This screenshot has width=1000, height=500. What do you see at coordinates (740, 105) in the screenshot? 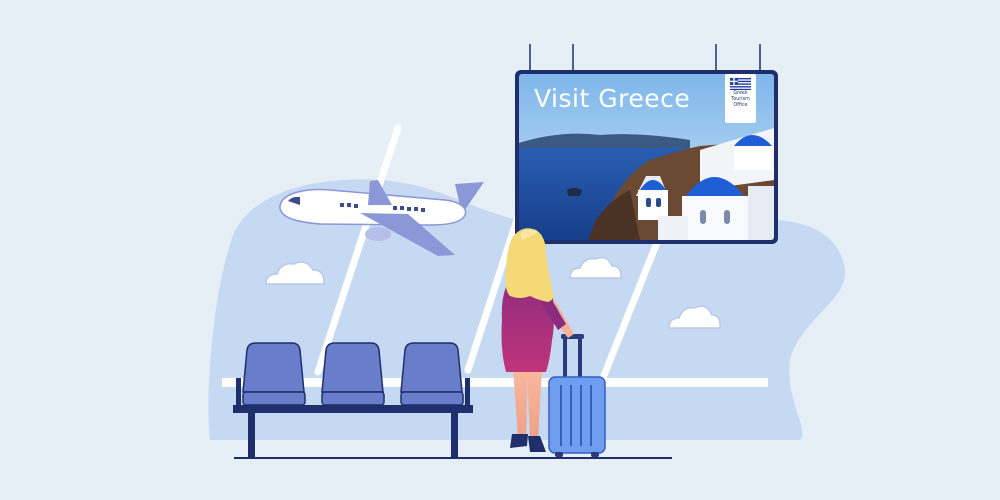
I see `badge-line-3: Office` at bounding box center [740, 105].